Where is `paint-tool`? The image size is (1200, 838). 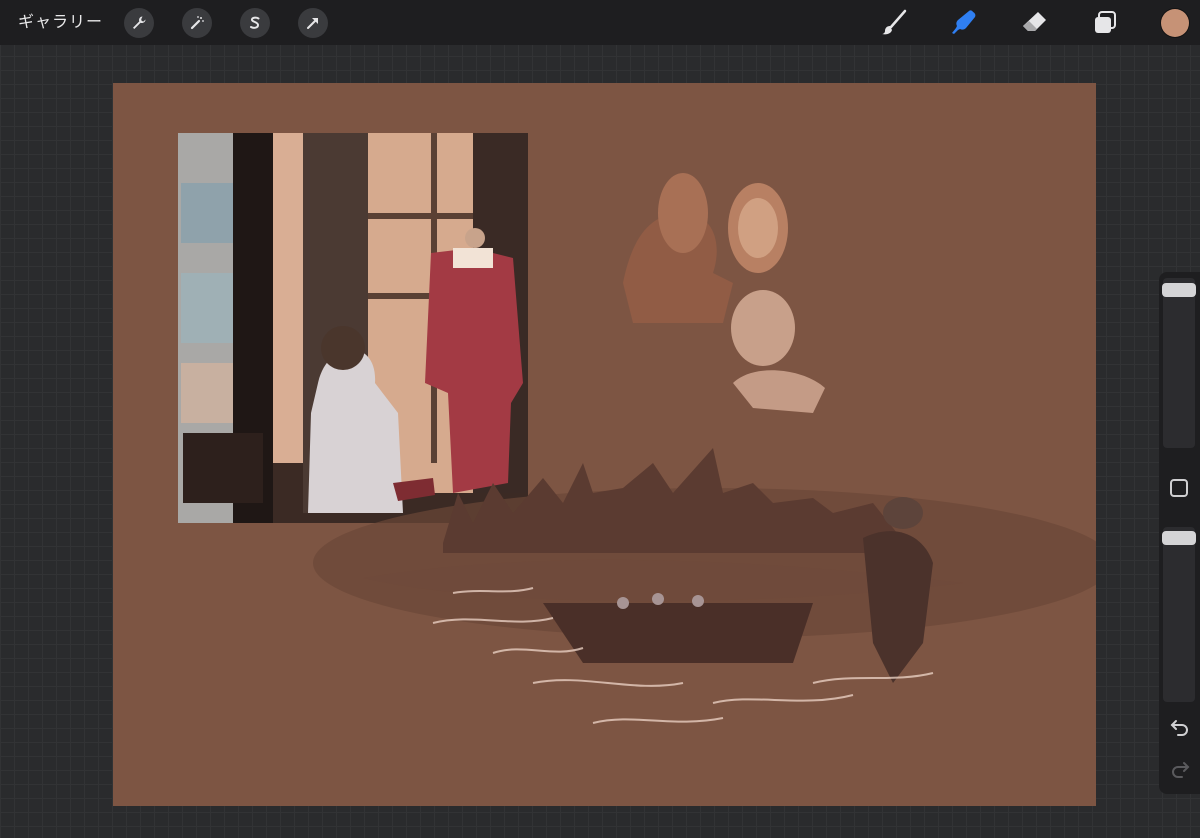
paint-tool is located at coordinates (894, 23).